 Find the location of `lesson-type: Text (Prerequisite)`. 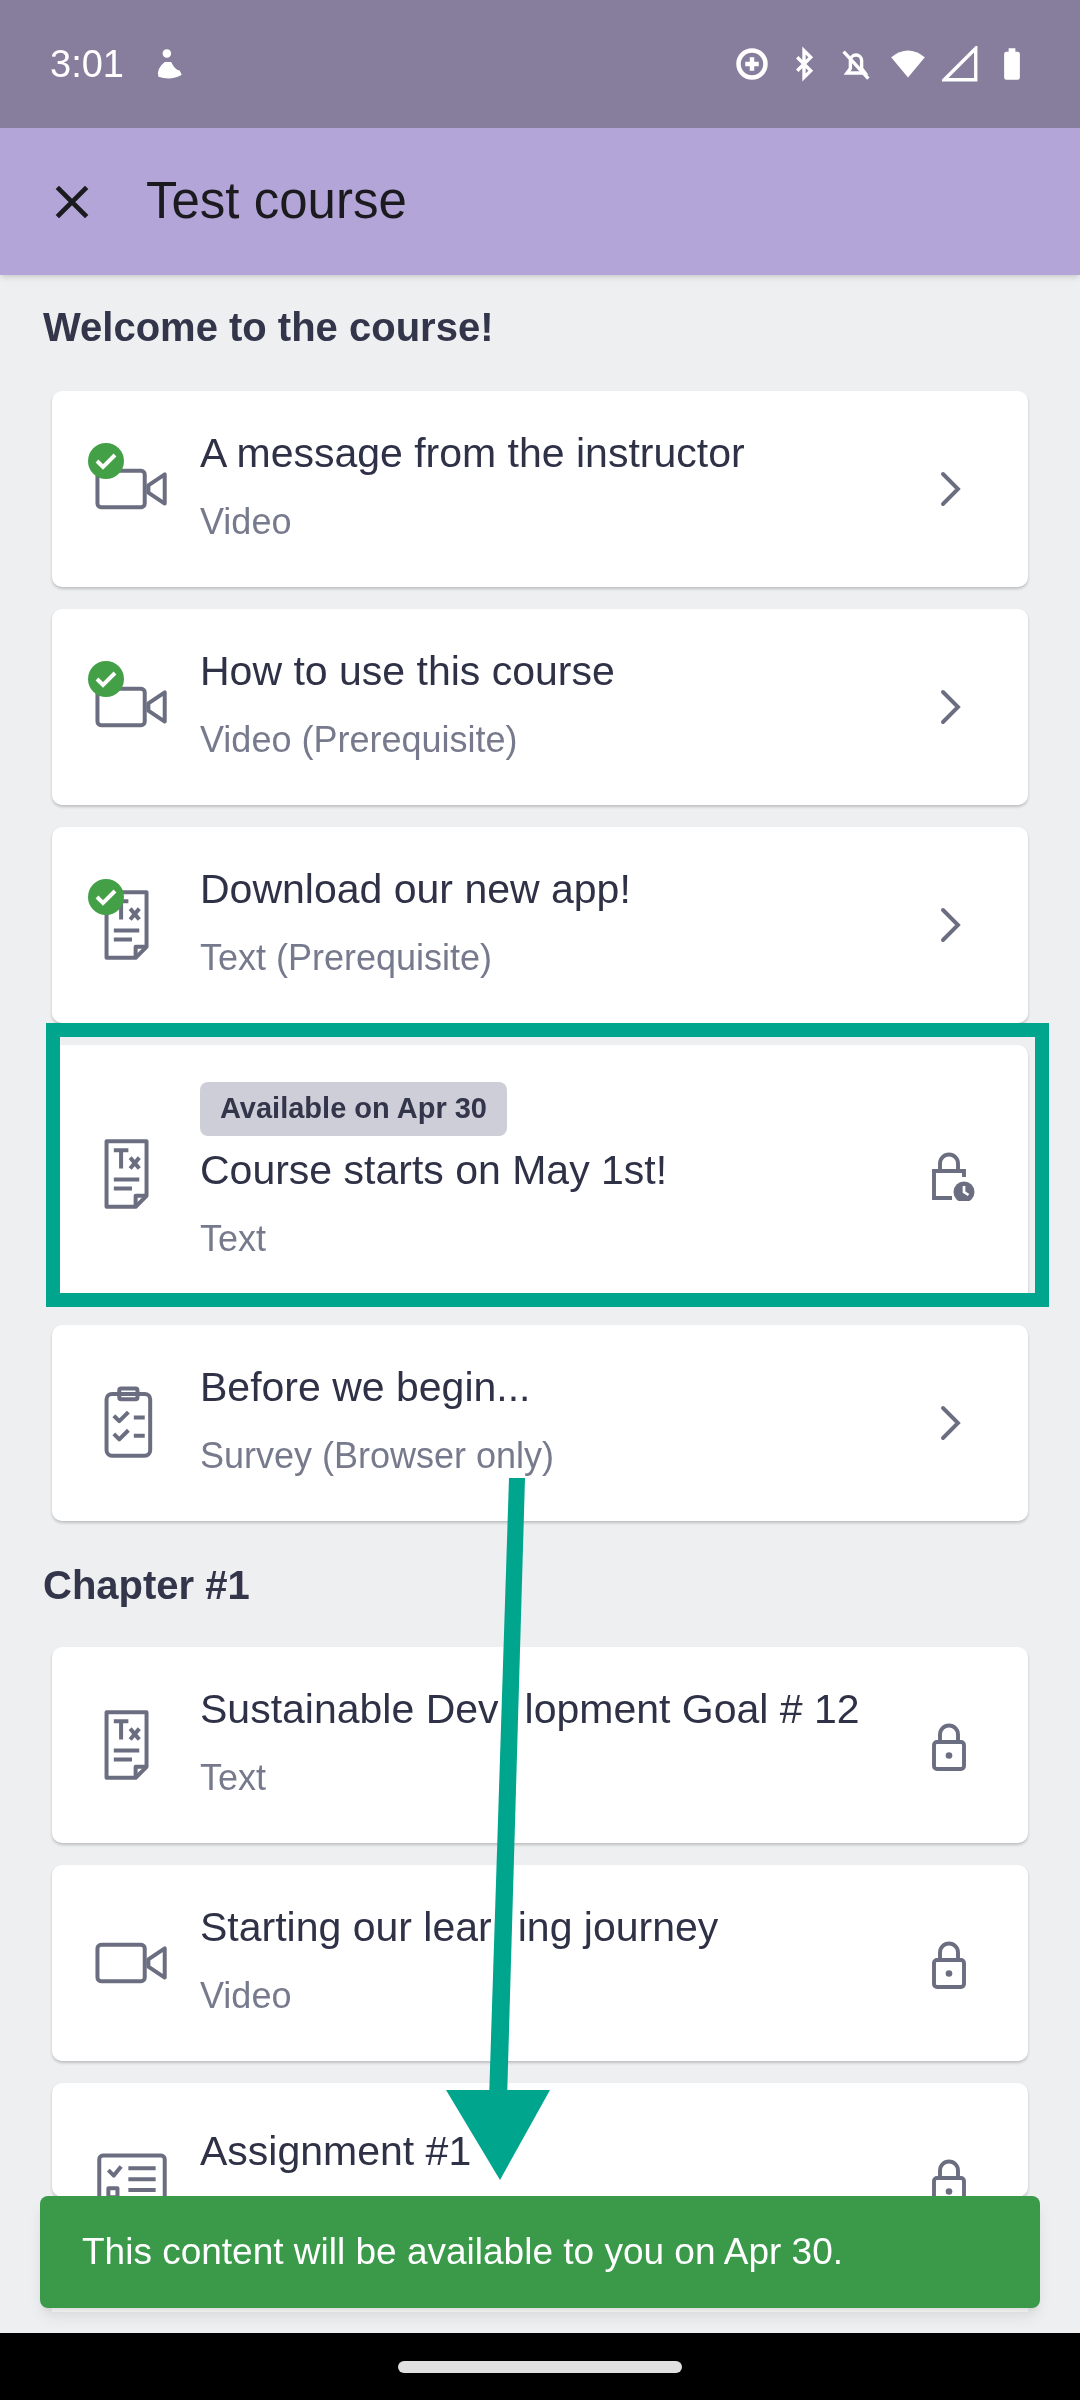

lesson-type: Text (Prerequisite) is located at coordinates (347, 958).